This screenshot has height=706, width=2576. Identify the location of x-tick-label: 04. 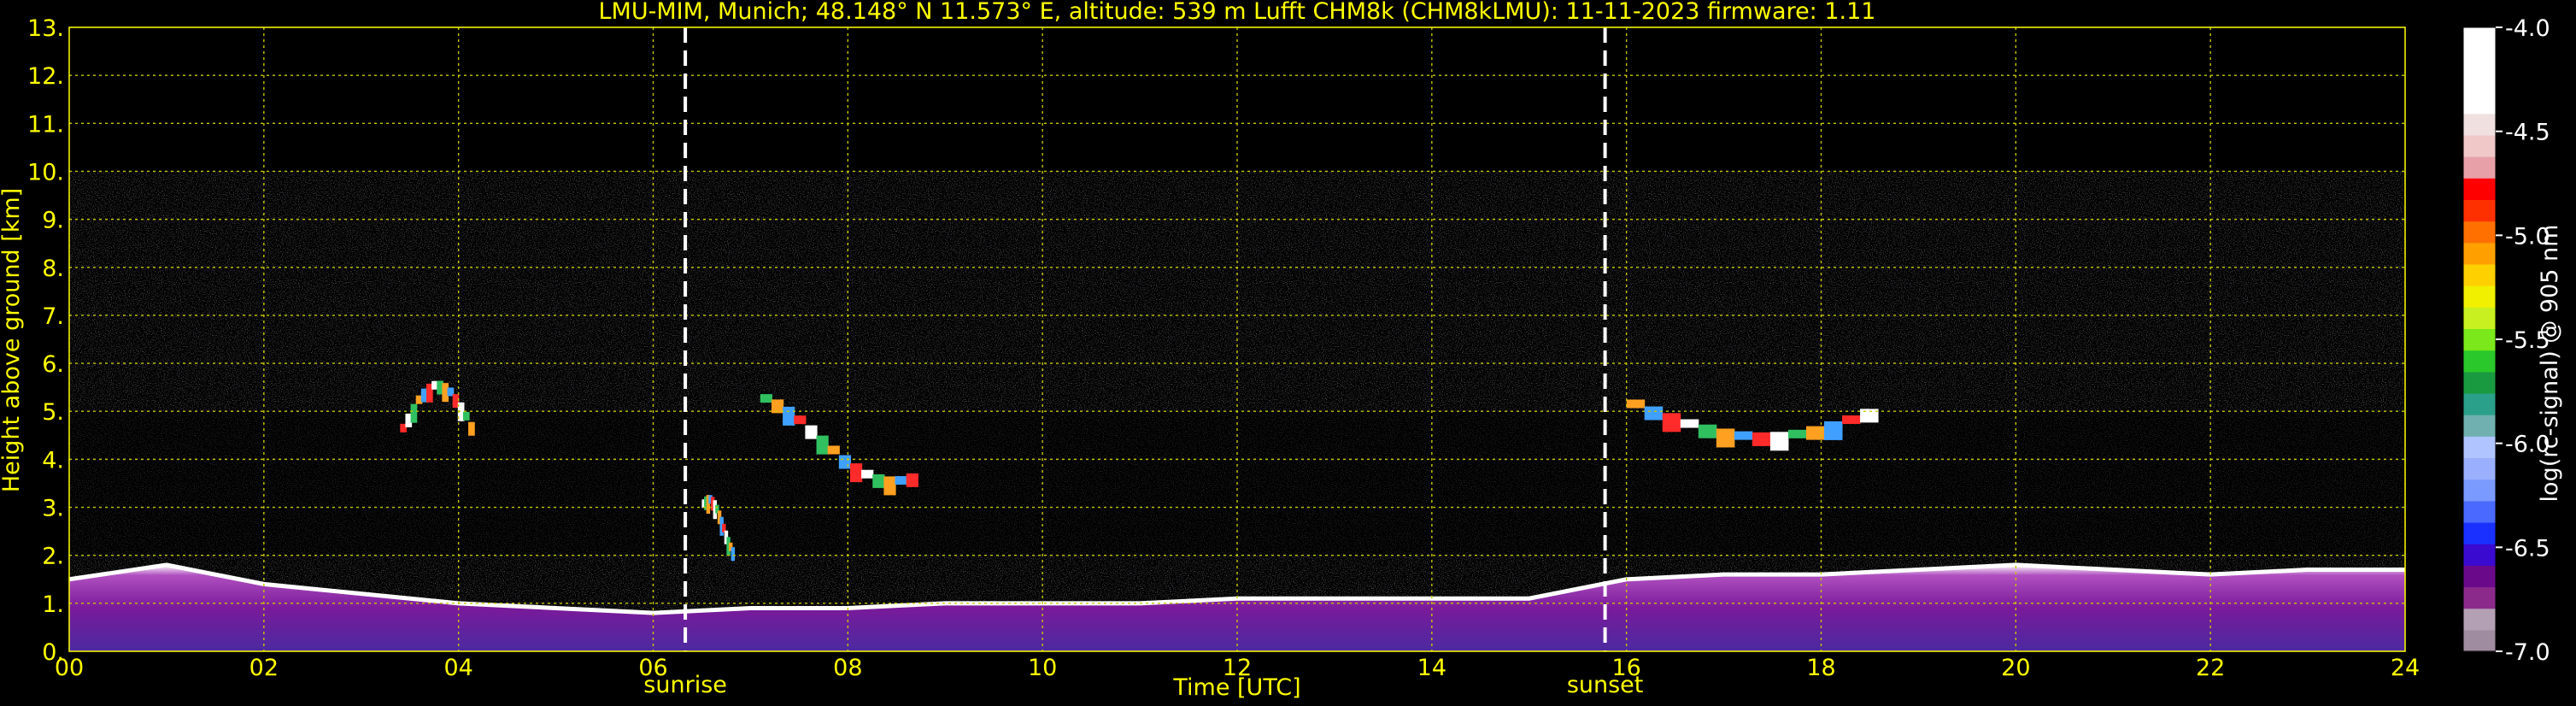
(457, 668).